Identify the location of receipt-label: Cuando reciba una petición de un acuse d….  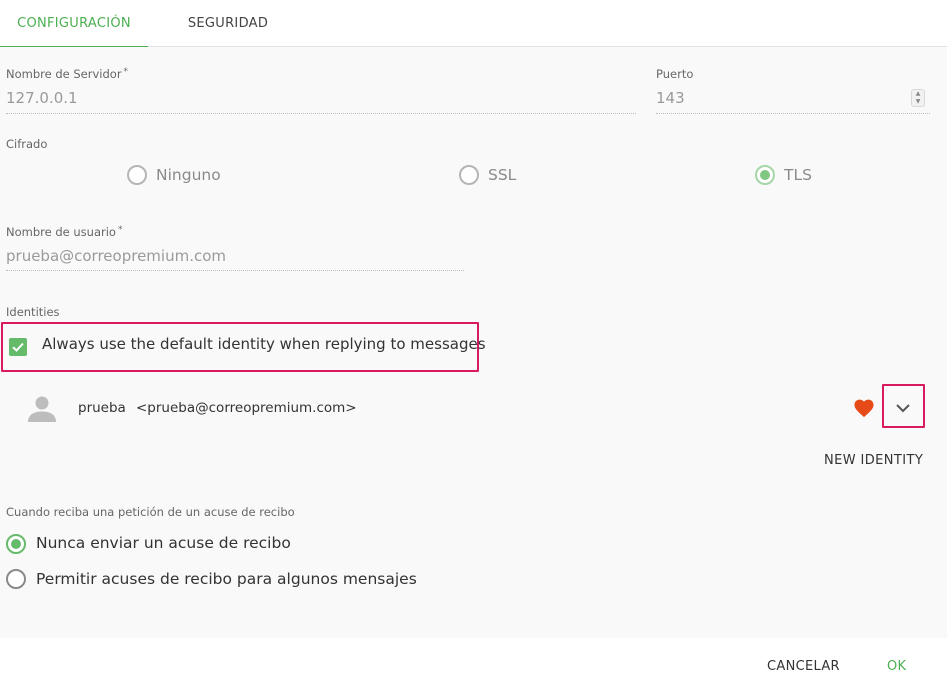
(150, 512).